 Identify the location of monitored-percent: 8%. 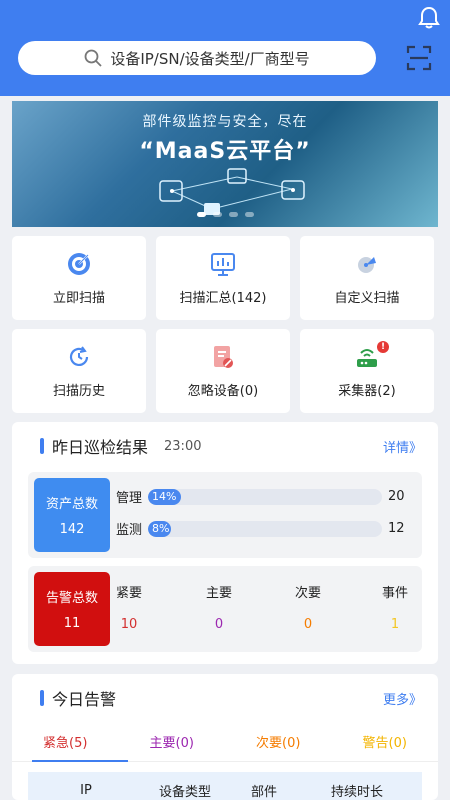
(161, 528).